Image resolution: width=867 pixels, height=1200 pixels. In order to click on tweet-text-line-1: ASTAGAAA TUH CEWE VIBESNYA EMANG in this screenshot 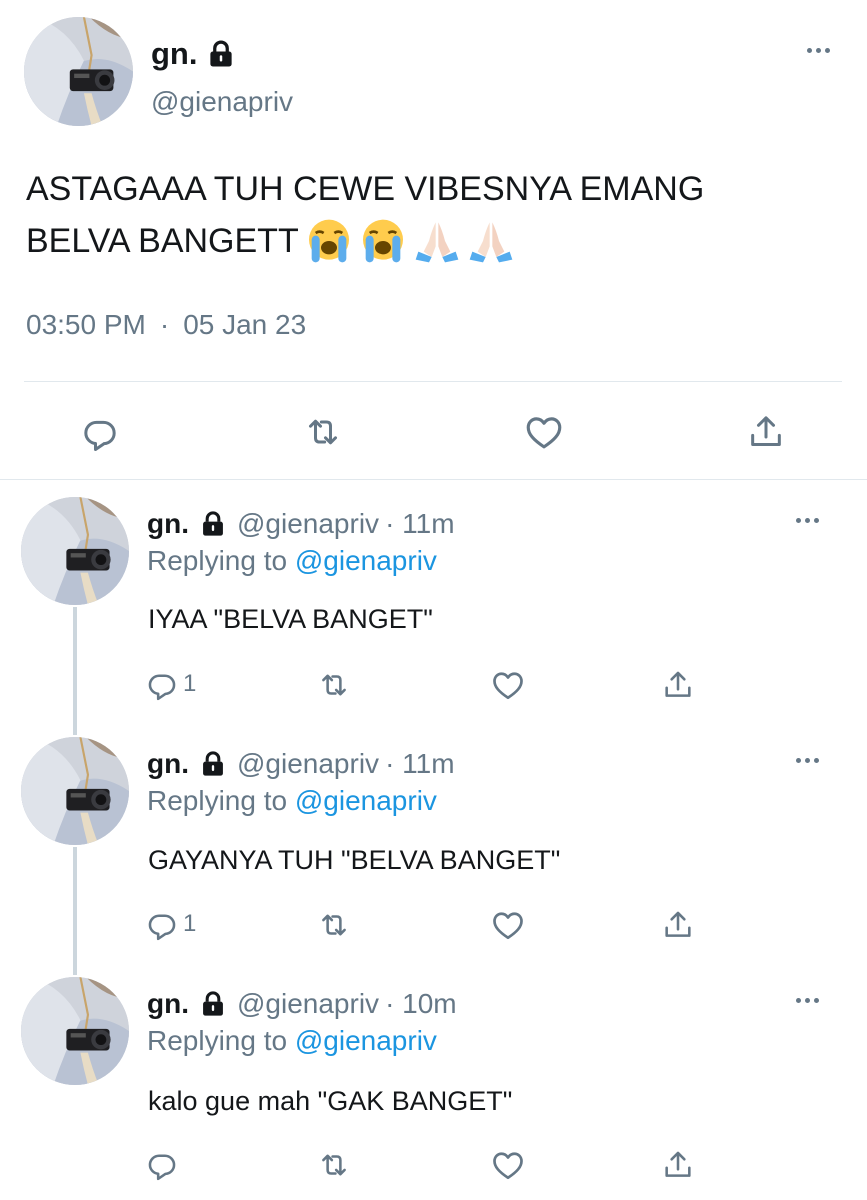, I will do `click(365, 189)`.